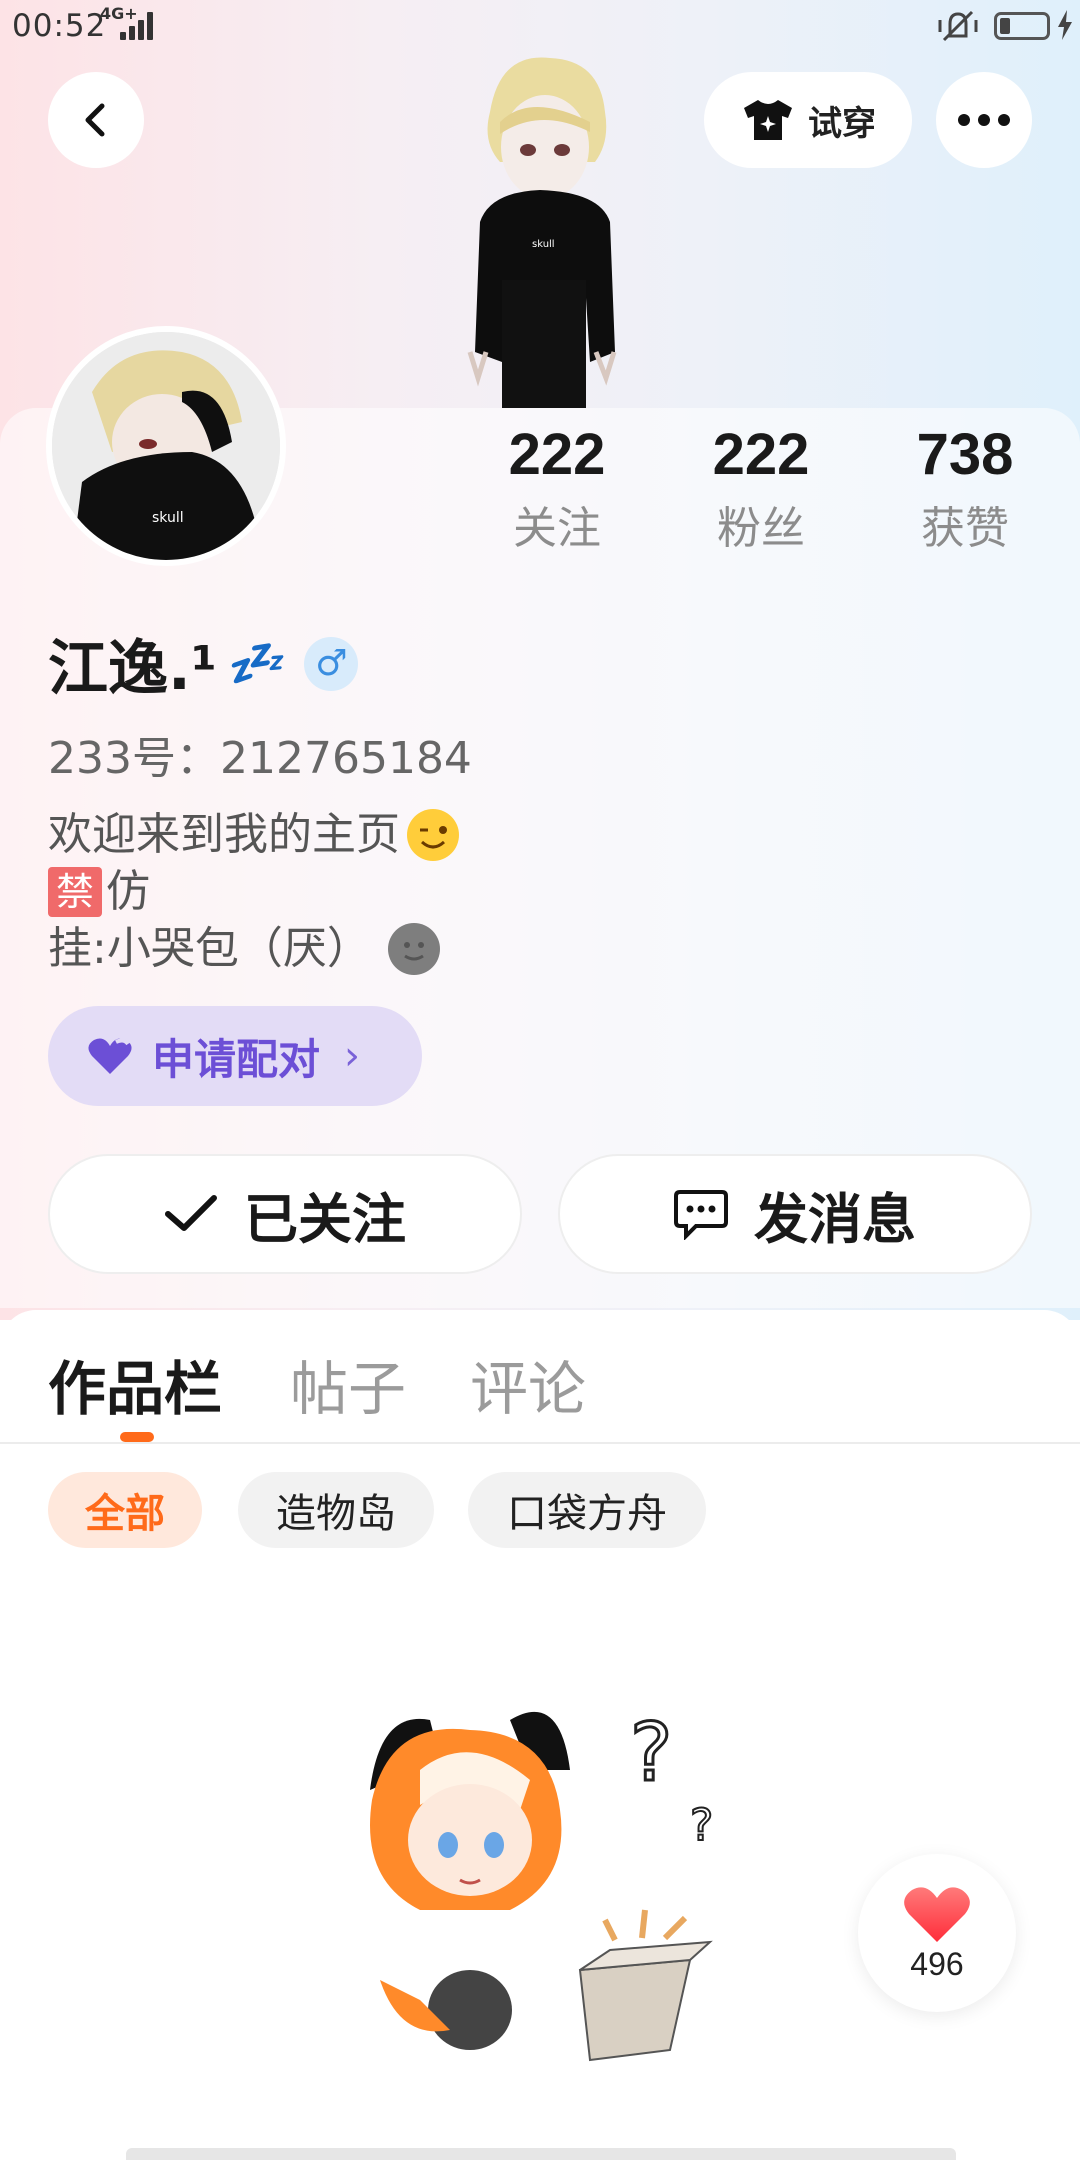 The image size is (1080, 2160). Describe the element at coordinates (348, 1384) in the screenshot. I see `tab-posts: 帖子` at that location.